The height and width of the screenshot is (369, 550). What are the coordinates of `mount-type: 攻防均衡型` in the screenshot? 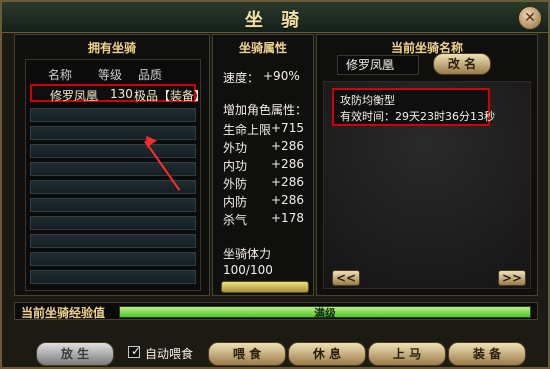 It's located at (367, 100).